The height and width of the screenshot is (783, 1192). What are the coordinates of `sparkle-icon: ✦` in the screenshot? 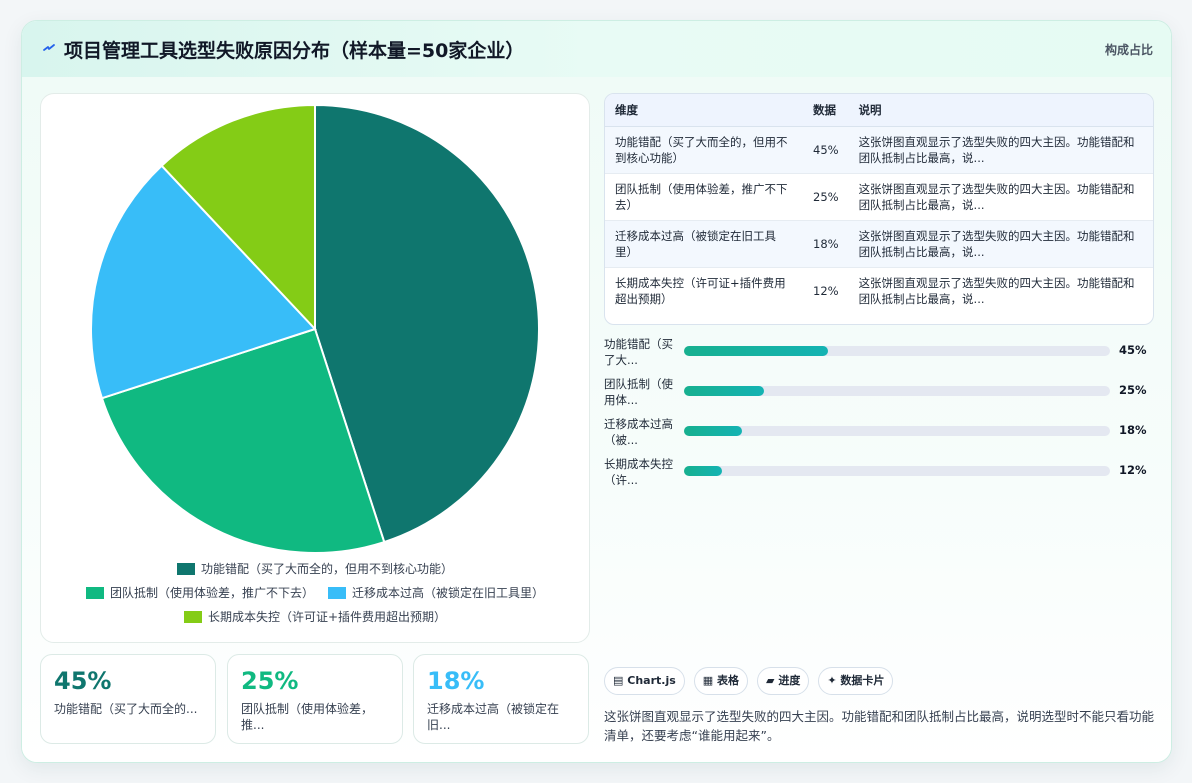 It's located at (832, 680).